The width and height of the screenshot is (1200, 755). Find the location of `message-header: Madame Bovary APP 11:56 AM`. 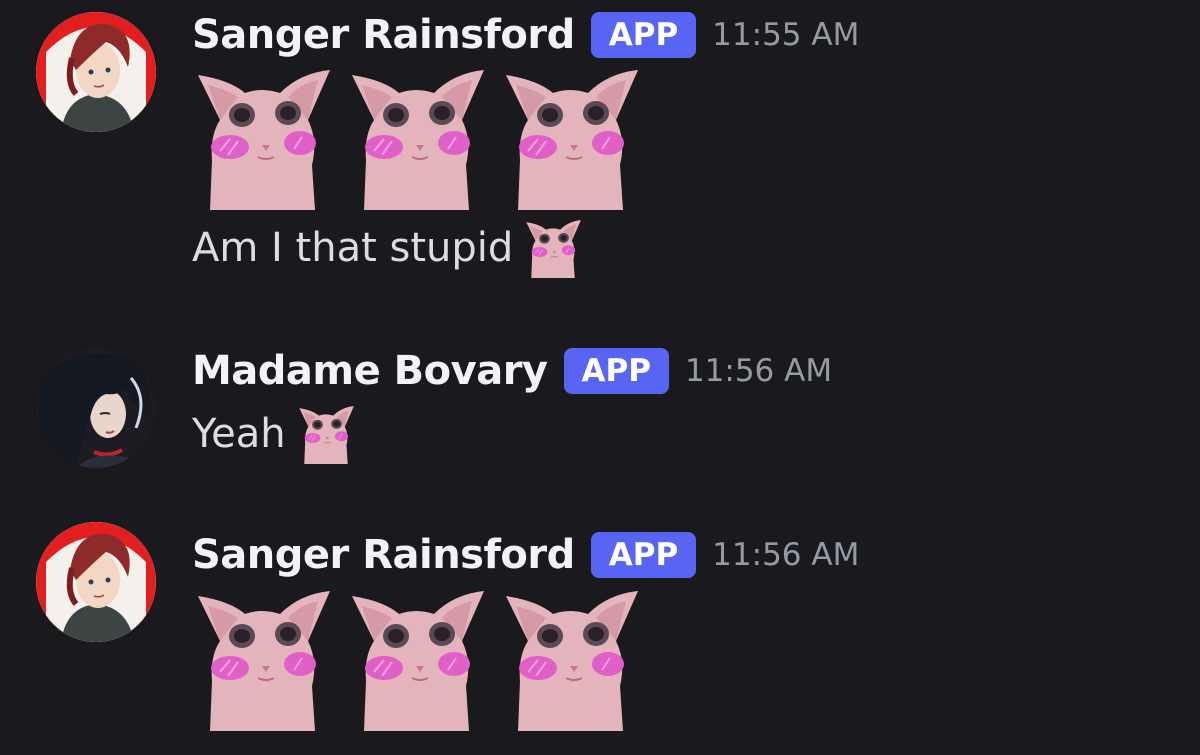

message-header: Madame Bovary APP 11:56 AM is located at coordinates (512, 371).